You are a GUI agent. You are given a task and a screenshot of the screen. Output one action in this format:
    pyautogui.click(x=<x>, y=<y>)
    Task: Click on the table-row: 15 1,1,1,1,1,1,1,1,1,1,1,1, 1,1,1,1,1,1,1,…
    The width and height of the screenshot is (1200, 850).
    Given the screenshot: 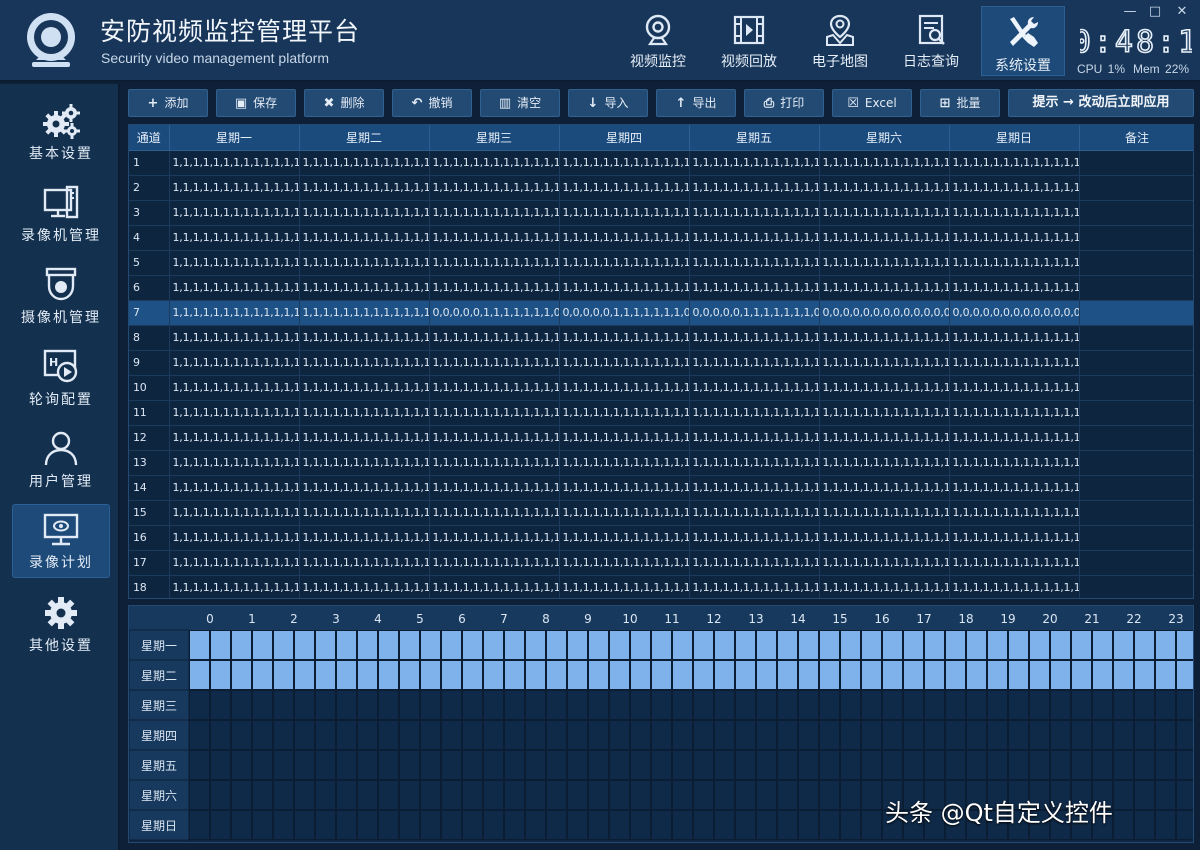 What is the action you would take?
    pyautogui.click(x=661, y=513)
    